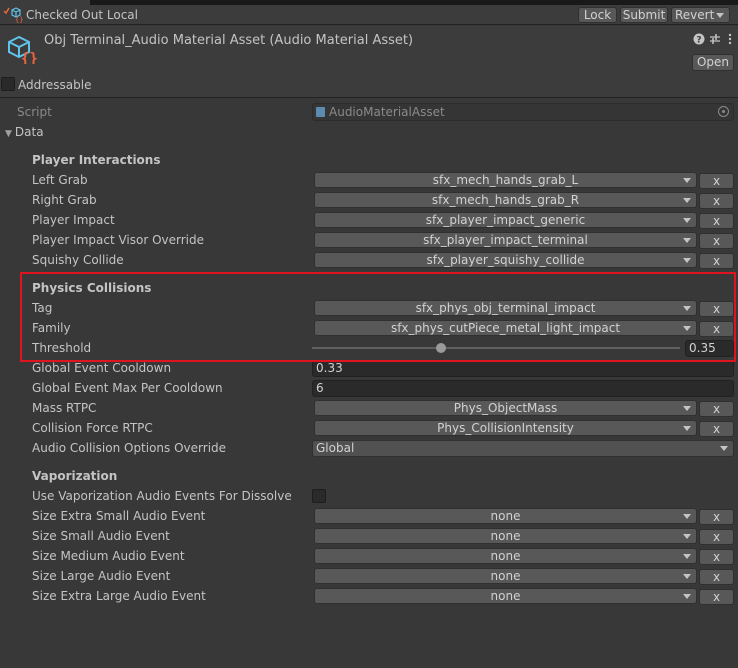 This screenshot has width=738, height=668. I want to click on player-impact-visor-override-clear-button: x, so click(716, 241).